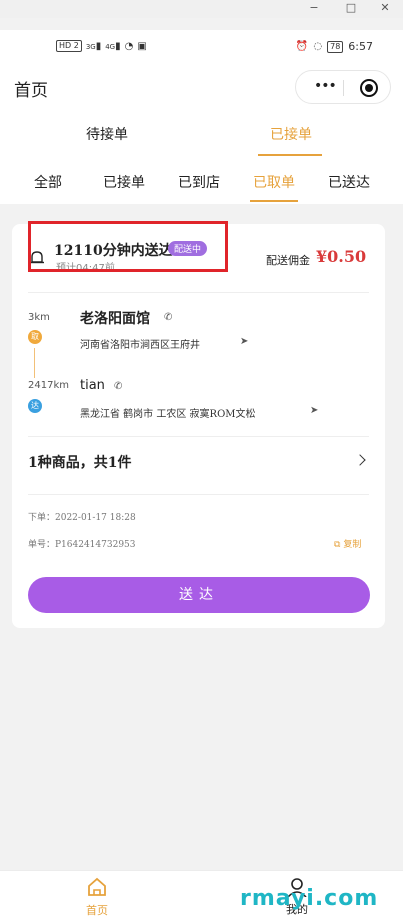 The width and height of the screenshot is (403, 921). Describe the element at coordinates (360, 460) in the screenshot. I see `chevron-right-icon` at that location.